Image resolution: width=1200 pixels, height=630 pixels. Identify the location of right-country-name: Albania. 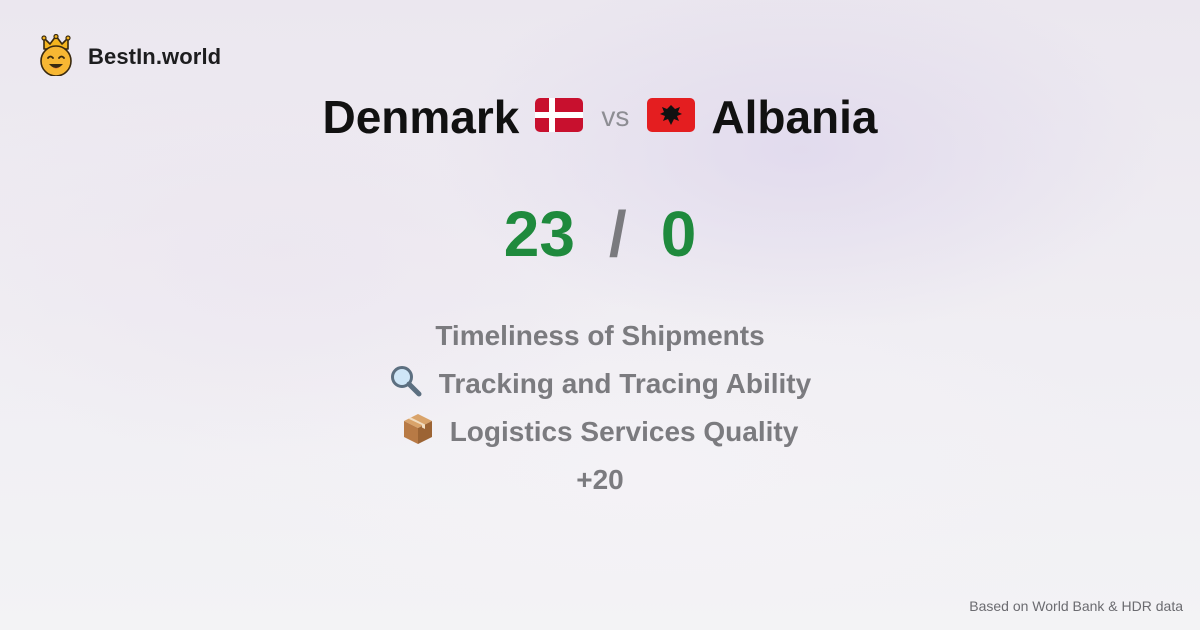
(794, 117).